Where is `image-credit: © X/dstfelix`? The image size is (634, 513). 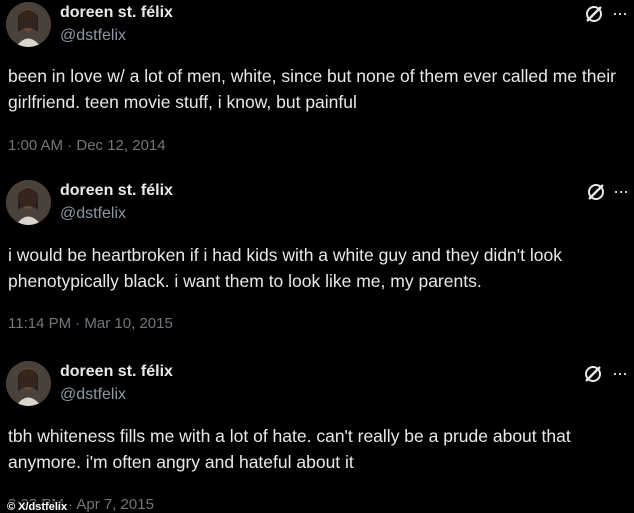
image-credit: © X/dstfelix is located at coordinates (37, 507).